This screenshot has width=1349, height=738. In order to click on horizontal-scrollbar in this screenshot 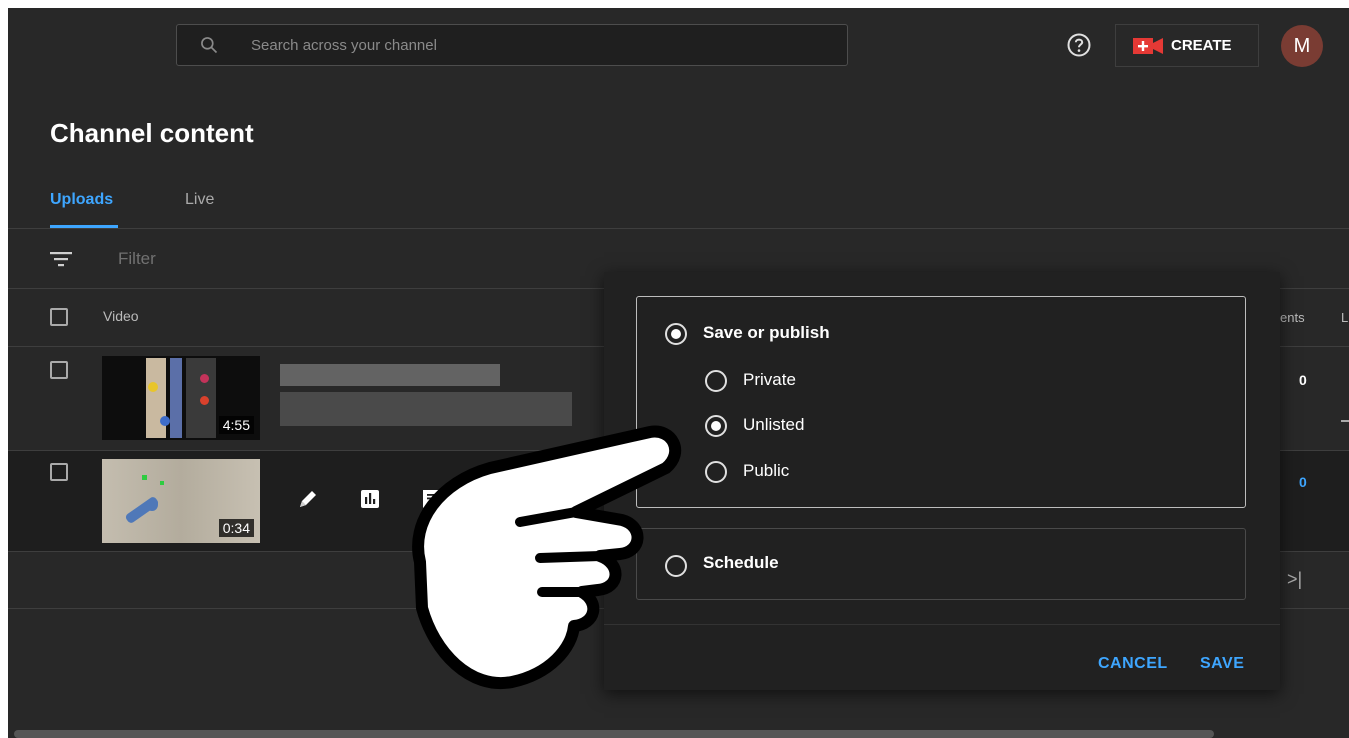, I will do `click(614, 734)`.